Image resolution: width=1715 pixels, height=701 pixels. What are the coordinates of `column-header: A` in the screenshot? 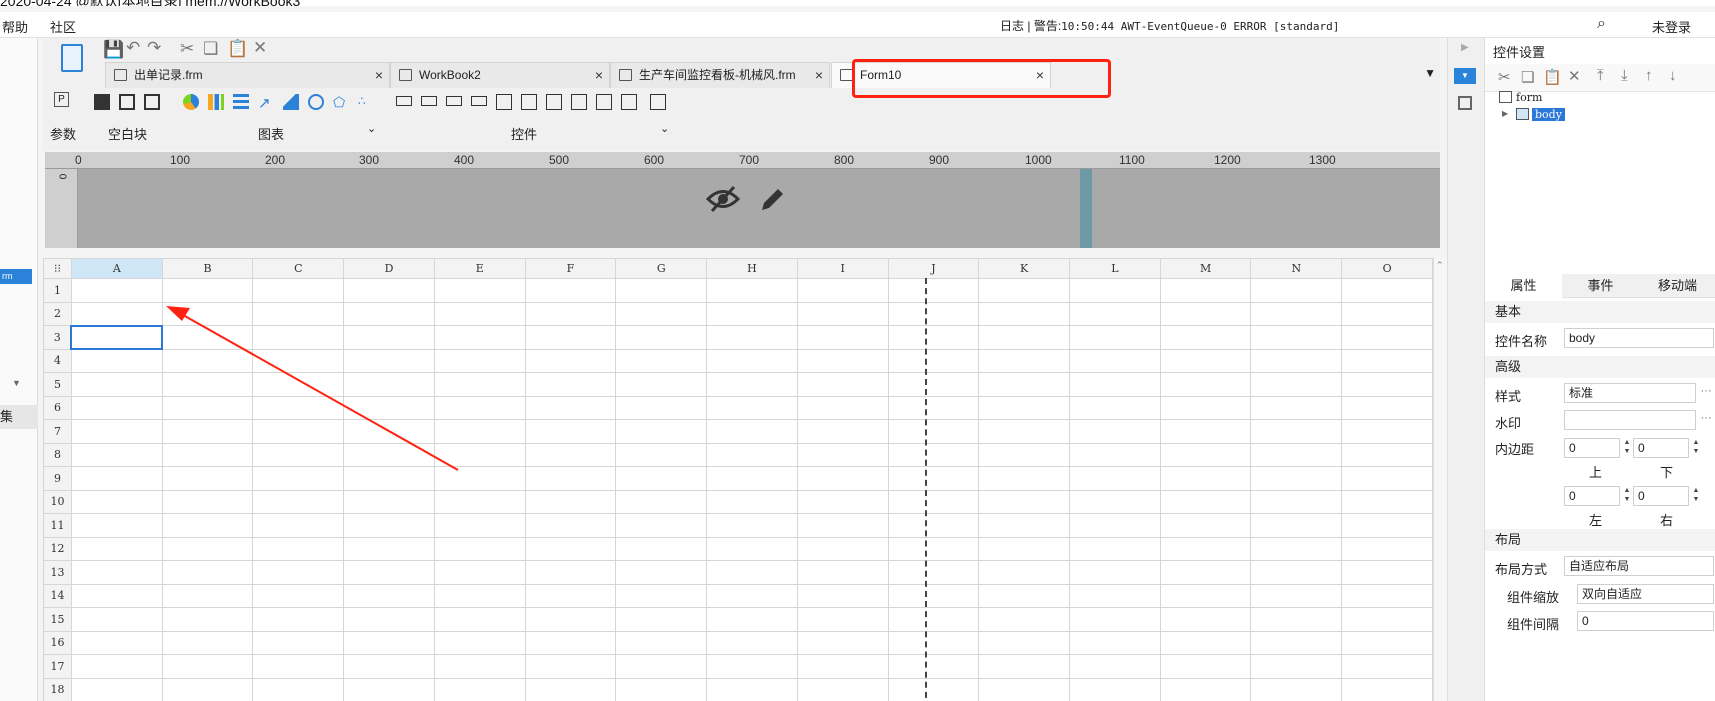 It's located at (116, 268).